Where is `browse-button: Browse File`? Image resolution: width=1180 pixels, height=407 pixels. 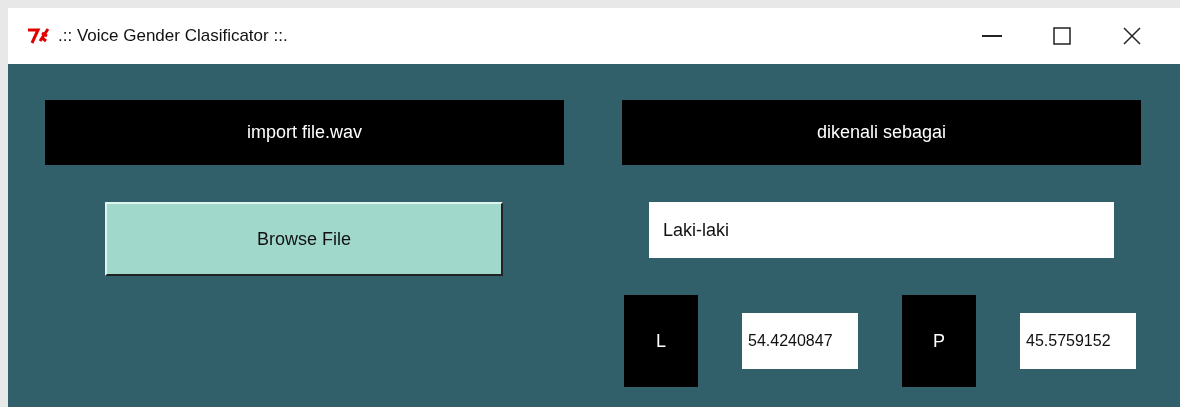 browse-button: Browse File is located at coordinates (304, 239).